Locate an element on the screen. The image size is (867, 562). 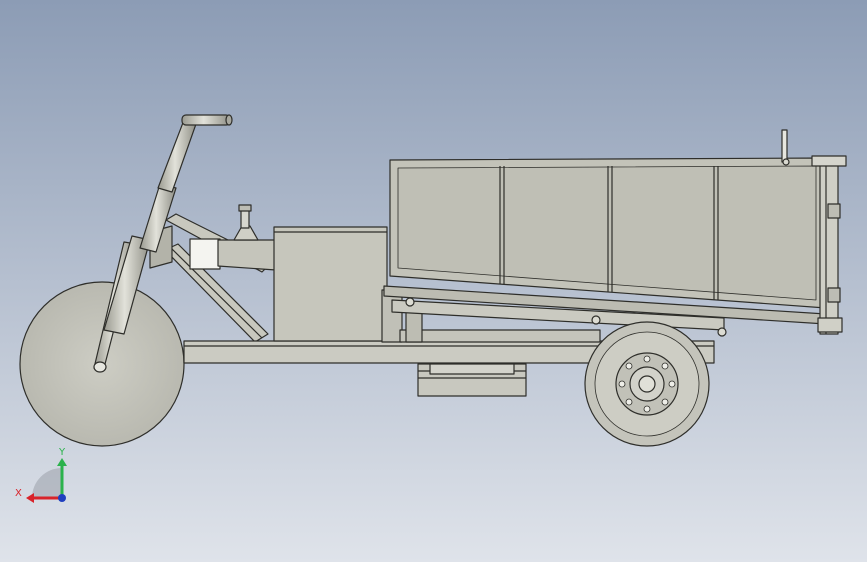
seat-post-cap is located at coordinates (245, 208).